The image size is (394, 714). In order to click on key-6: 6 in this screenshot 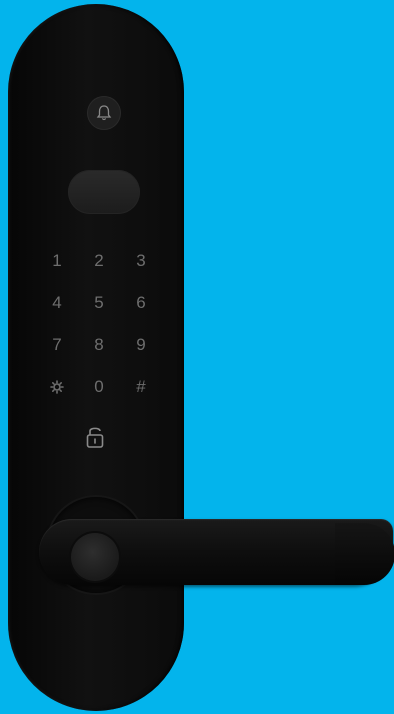, I will do `click(141, 303)`.